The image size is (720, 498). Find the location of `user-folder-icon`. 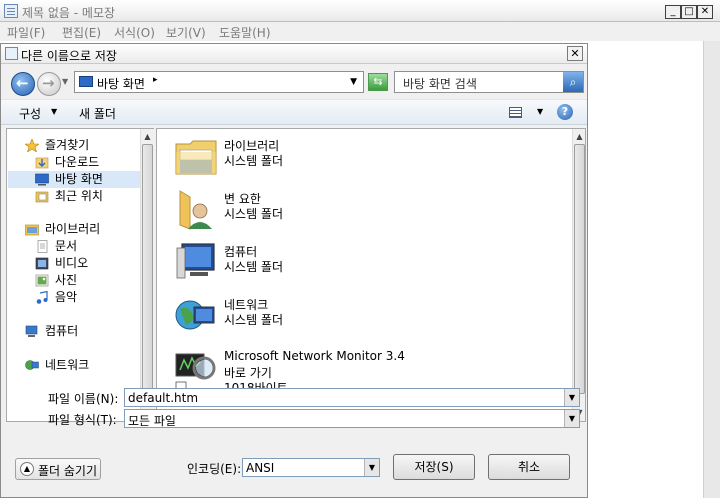

user-folder-icon is located at coordinates (195, 210).